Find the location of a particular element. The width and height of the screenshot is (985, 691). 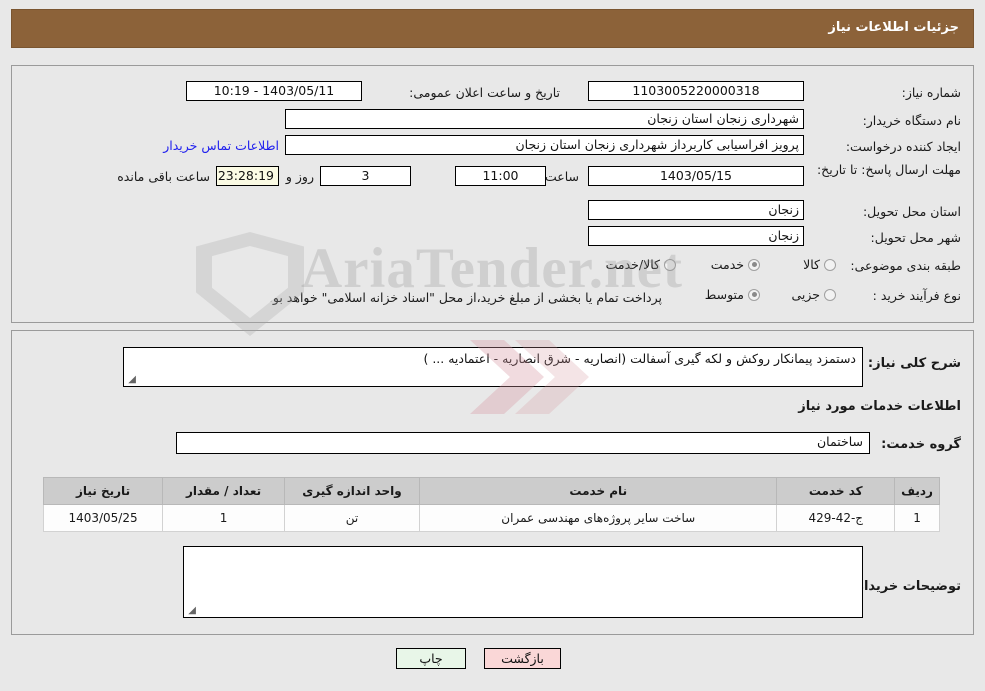

cell-service-name: ساخت سایر پروژه‌های مهندسی عمران is located at coordinates (598, 518).